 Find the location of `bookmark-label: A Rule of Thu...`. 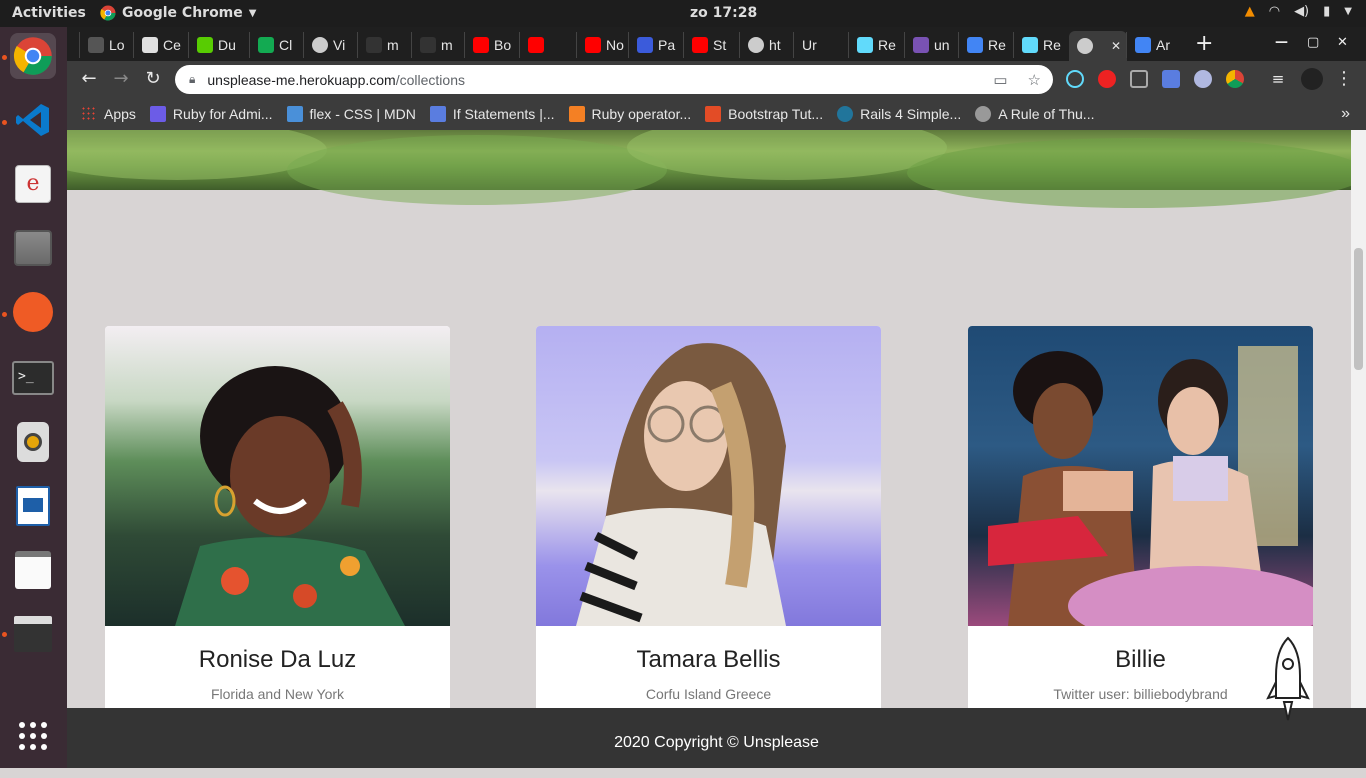

bookmark-label: A Rule of Thu... is located at coordinates (1046, 114).